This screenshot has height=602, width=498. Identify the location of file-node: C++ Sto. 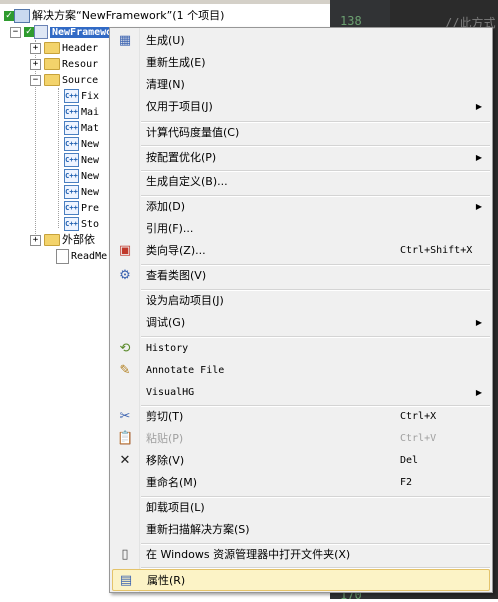
(81, 224).